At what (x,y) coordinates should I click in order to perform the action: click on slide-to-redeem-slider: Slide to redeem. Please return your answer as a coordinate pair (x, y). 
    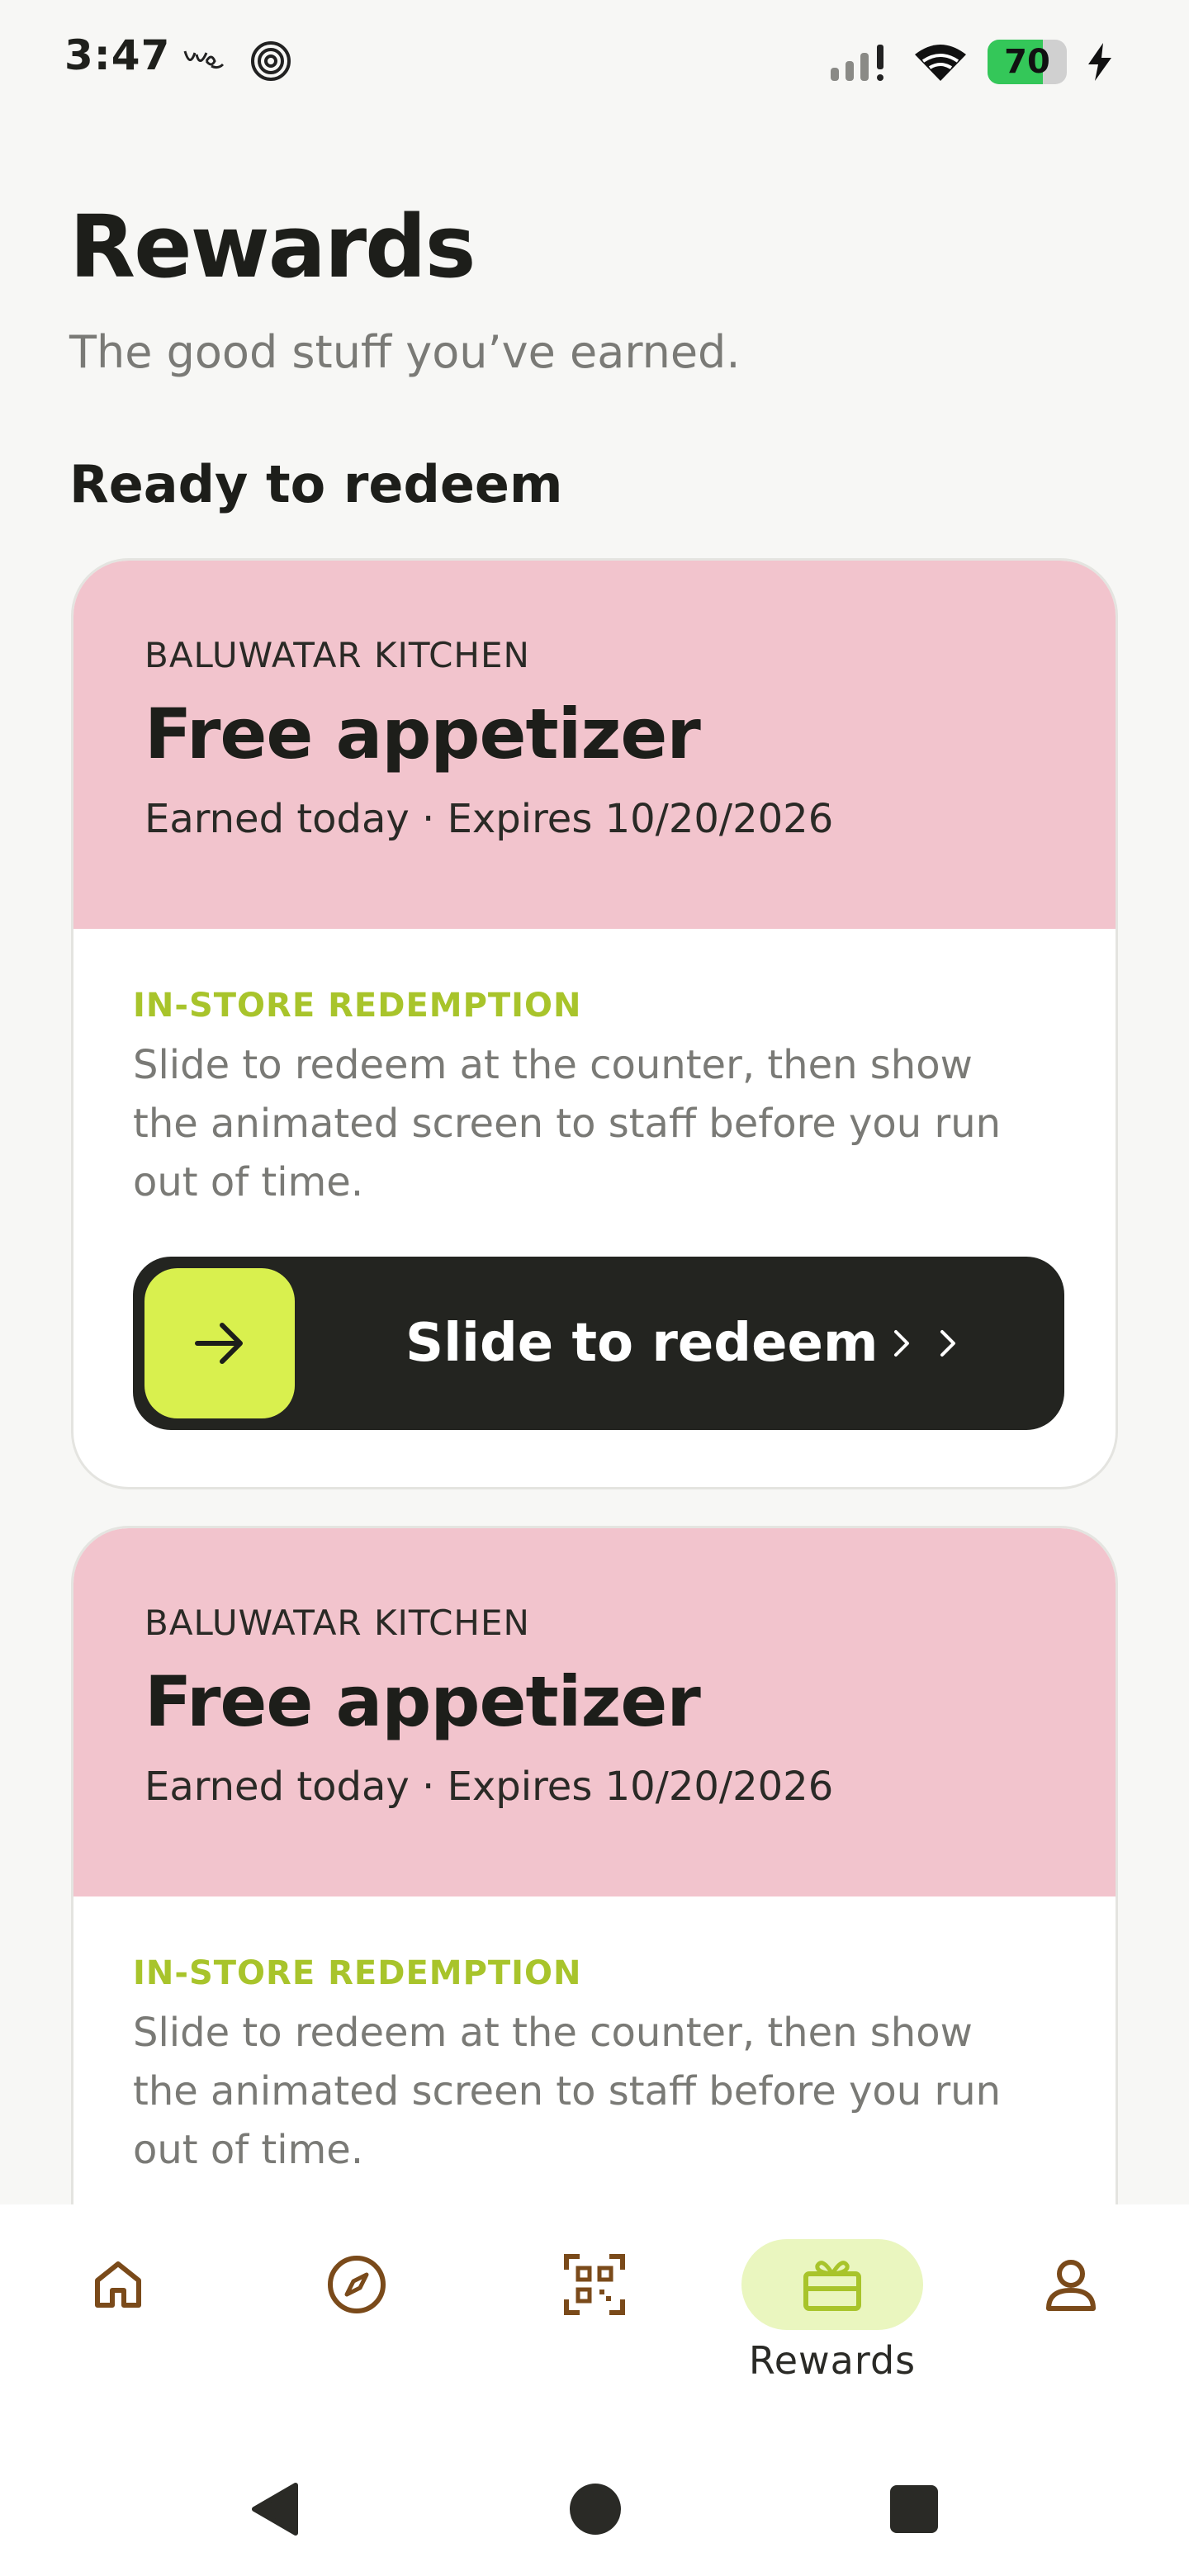
    Looking at the image, I should click on (598, 1343).